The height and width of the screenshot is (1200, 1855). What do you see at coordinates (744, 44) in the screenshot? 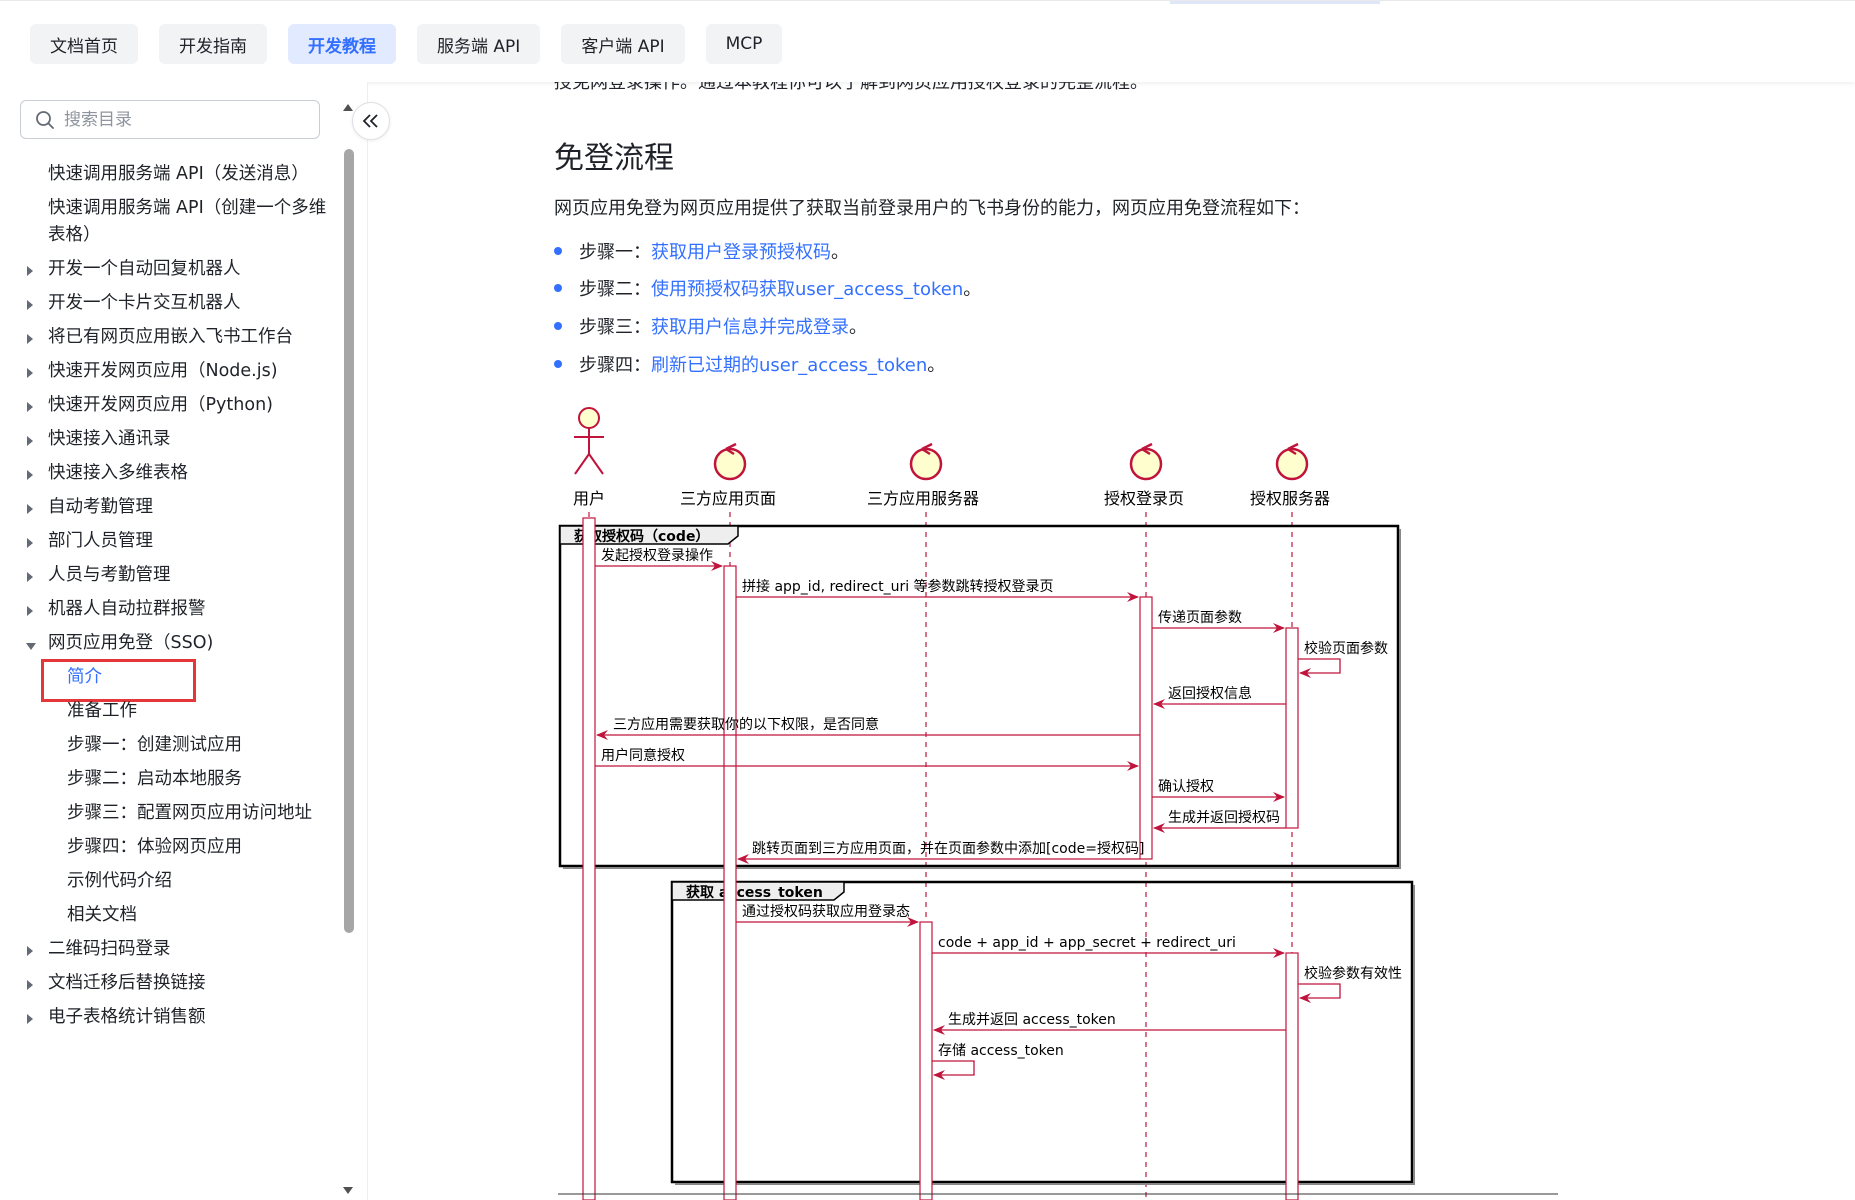
I see `tab-mcp: MCP` at bounding box center [744, 44].